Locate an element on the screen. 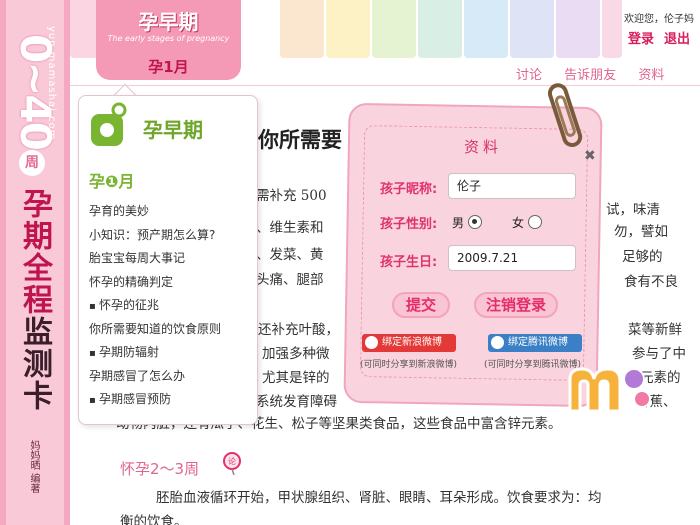 This screenshot has width=700, height=525. submit-button: 提交 is located at coordinates (421, 305).